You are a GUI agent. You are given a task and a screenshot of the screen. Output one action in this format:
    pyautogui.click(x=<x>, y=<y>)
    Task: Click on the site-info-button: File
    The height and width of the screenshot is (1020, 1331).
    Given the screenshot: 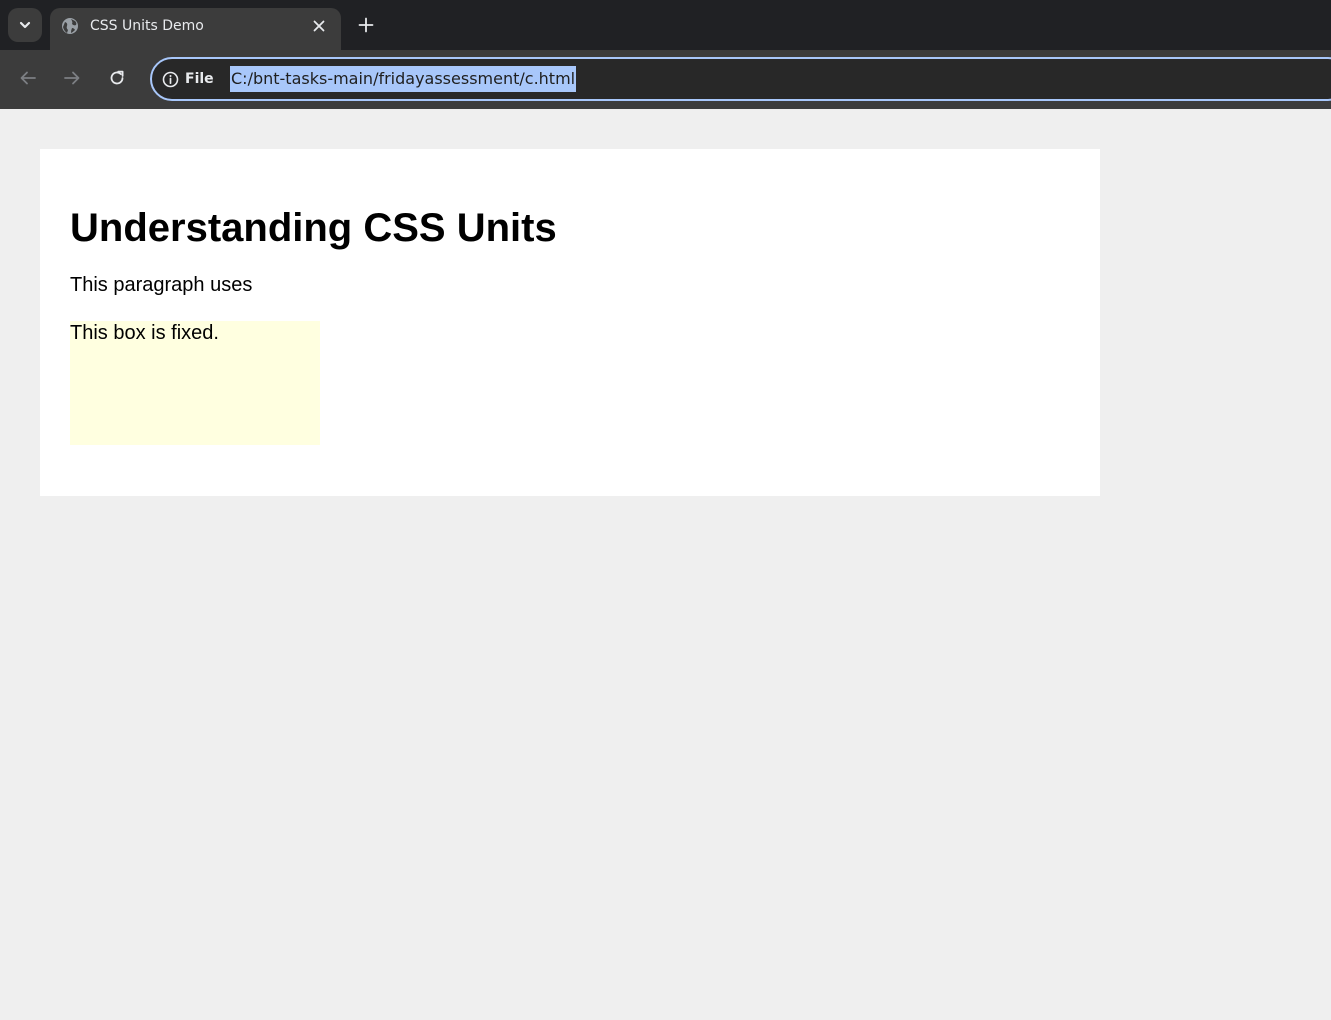 What is the action you would take?
    pyautogui.click(x=188, y=79)
    